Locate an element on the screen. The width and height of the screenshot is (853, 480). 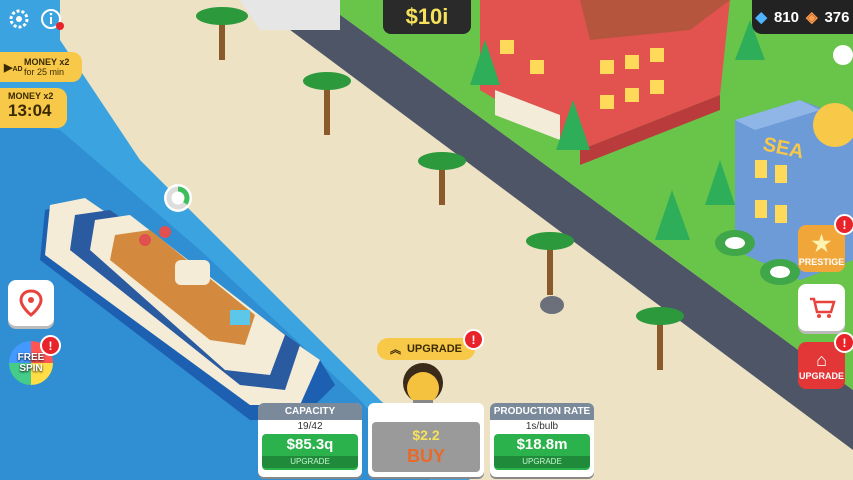
info-icon is located at coordinates (52, 19).